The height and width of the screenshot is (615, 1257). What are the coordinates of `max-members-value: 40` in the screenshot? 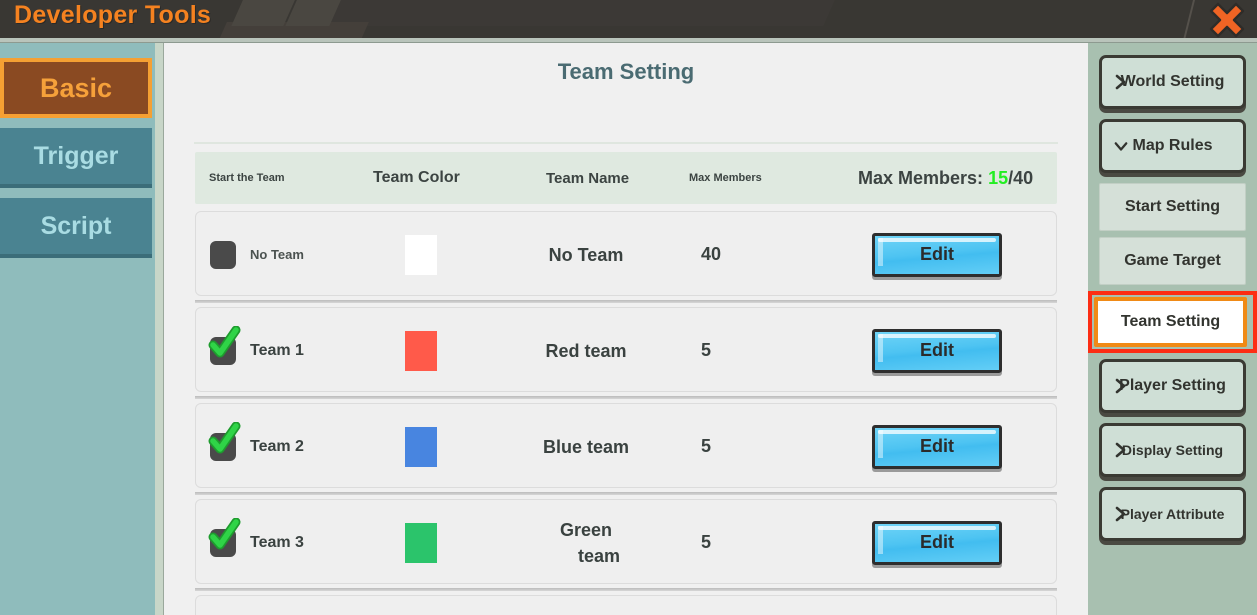 It's located at (711, 254).